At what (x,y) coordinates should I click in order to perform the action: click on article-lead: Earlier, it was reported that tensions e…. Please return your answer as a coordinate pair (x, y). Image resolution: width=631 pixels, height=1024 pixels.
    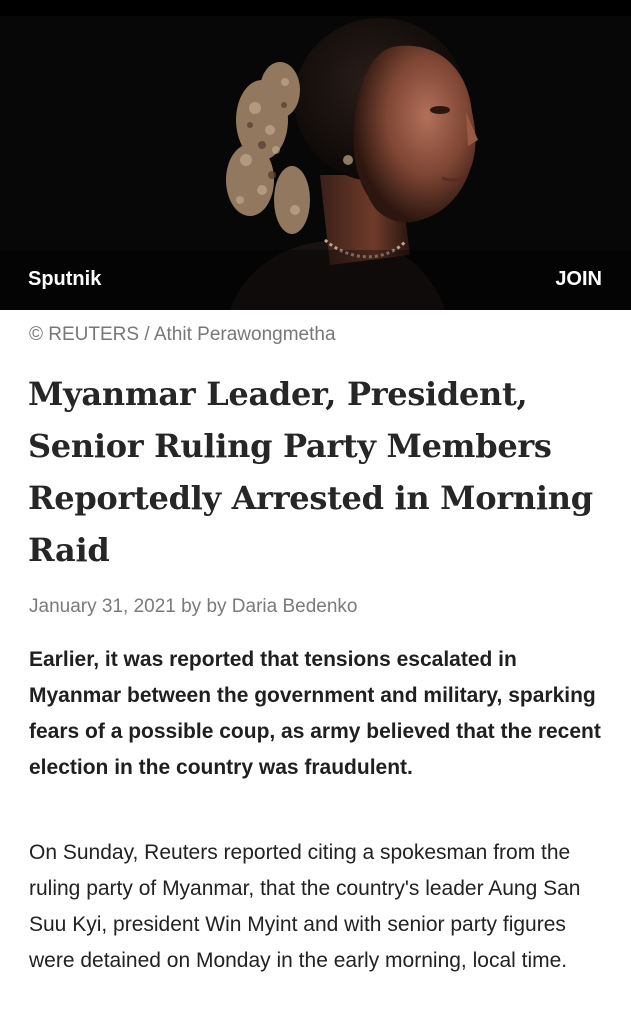
    Looking at the image, I should click on (315, 713).